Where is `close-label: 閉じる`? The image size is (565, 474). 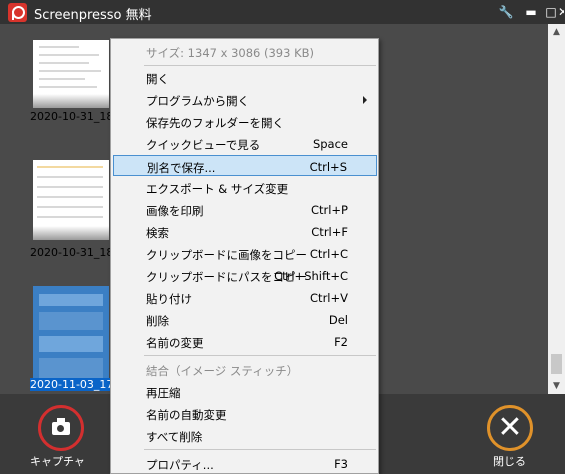
close-label: 閉じる is located at coordinates (509, 461).